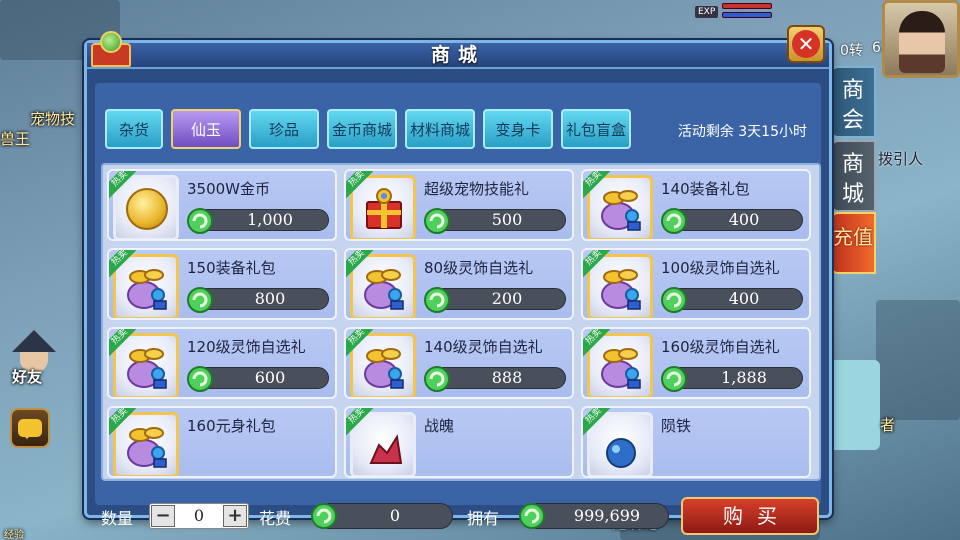 The image size is (960, 540). Describe the element at coordinates (853, 176) in the screenshot. I see `side-tab-mall: 商城` at that location.